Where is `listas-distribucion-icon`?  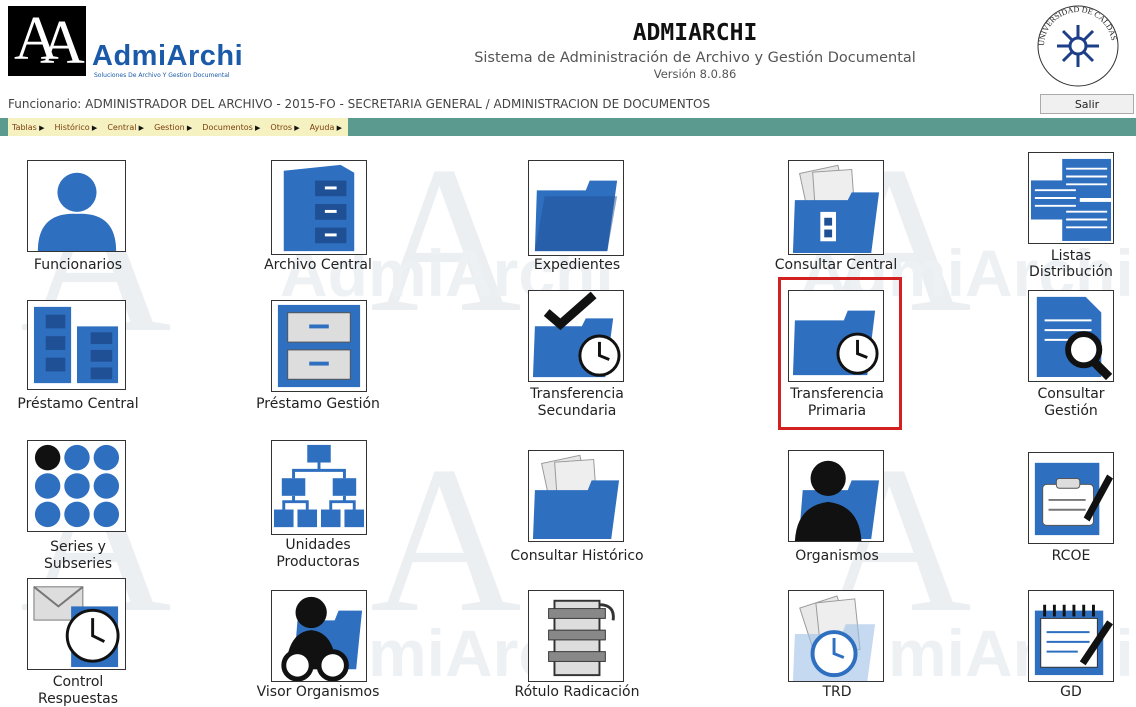
listas-distribucion-icon is located at coordinates (1071, 198).